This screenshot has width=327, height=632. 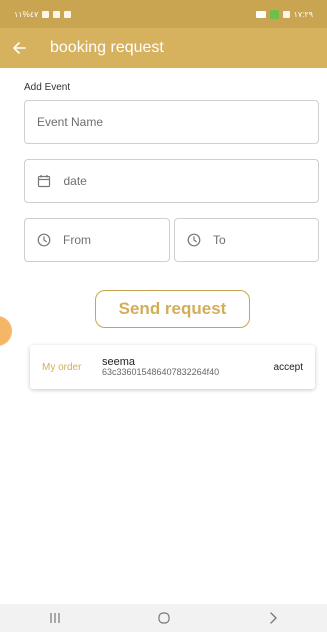 What do you see at coordinates (163, 14) in the screenshot?
I see `status-bar: ٤٧%١١ ١٧:٢٩` at bounding box center [163, 14].